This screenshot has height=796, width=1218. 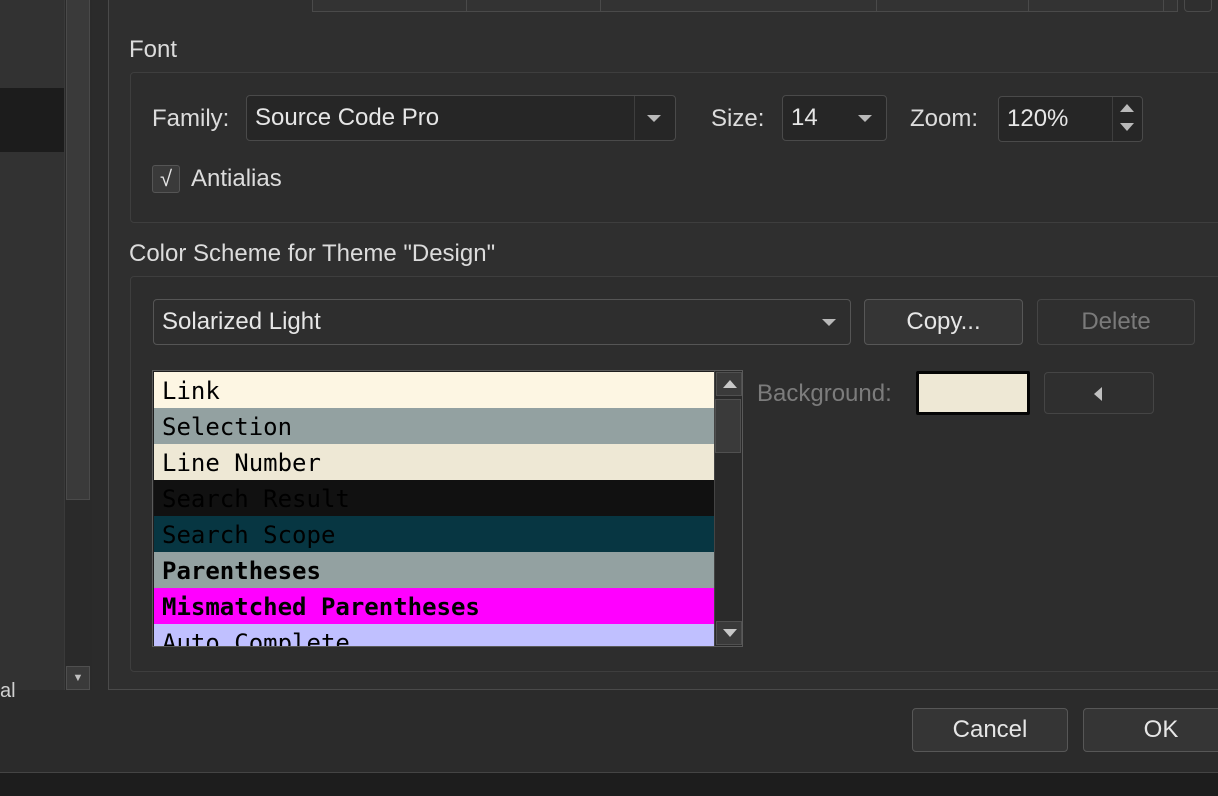 What do you see at coordinates (824, 393) in the screenshot?
I see `background-label: Background:` at bounding box center [824, 393].